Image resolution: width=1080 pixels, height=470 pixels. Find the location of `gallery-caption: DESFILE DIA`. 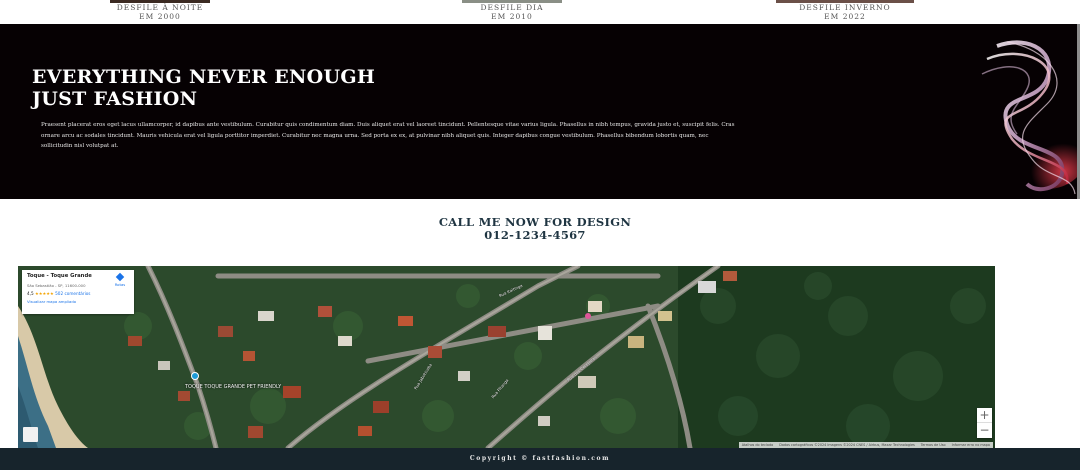

gallery-caption: DESFILE DIA is located at coordinates (512, 7).